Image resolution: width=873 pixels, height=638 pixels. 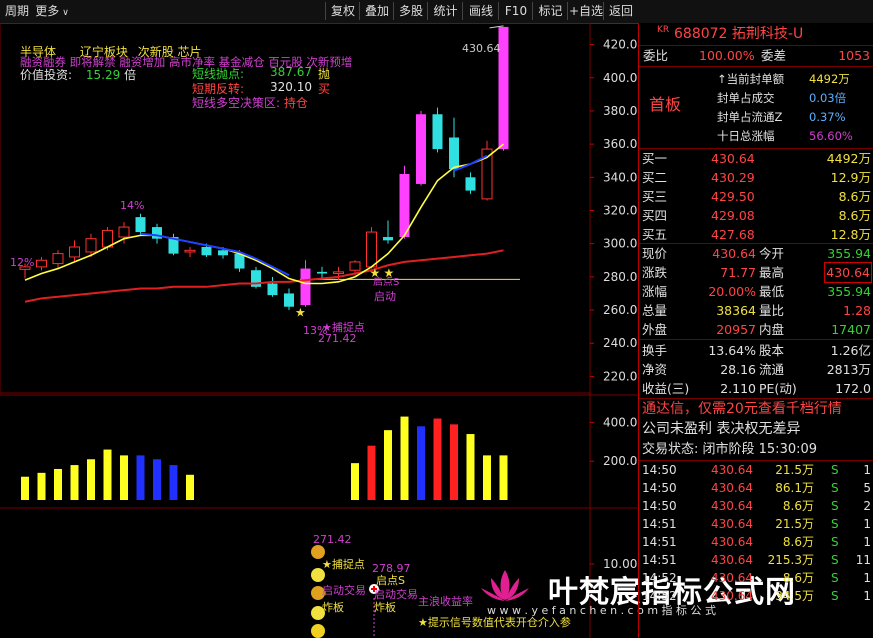 I want to click on seal-value: 4492万, so click(x=829, y=79).